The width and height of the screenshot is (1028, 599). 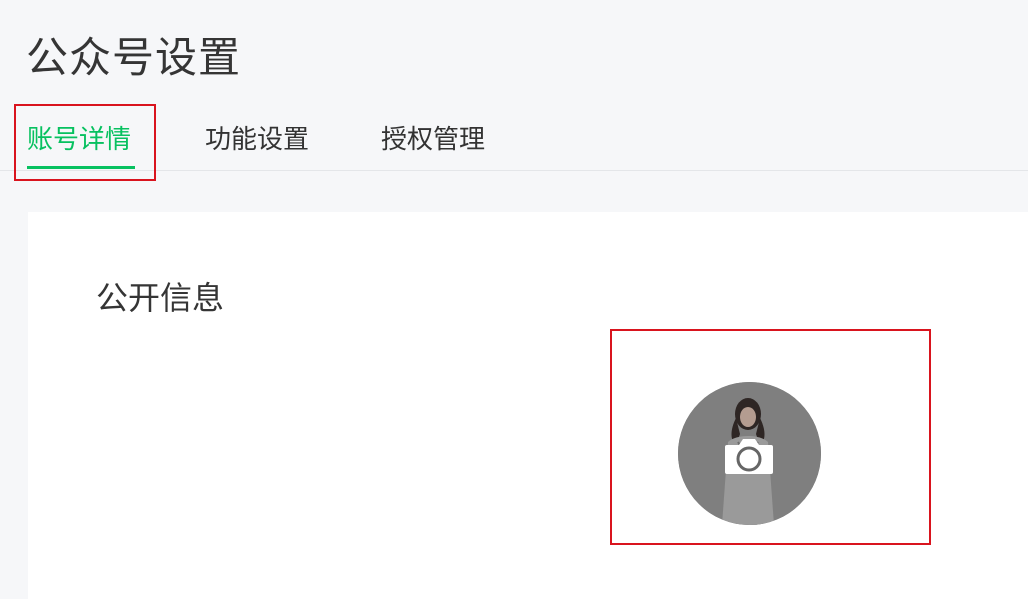 What do you see at coordinates (134, 57) in the screenshot?
I see `page-title: 公众号设置` at bounding box center [134, 57].